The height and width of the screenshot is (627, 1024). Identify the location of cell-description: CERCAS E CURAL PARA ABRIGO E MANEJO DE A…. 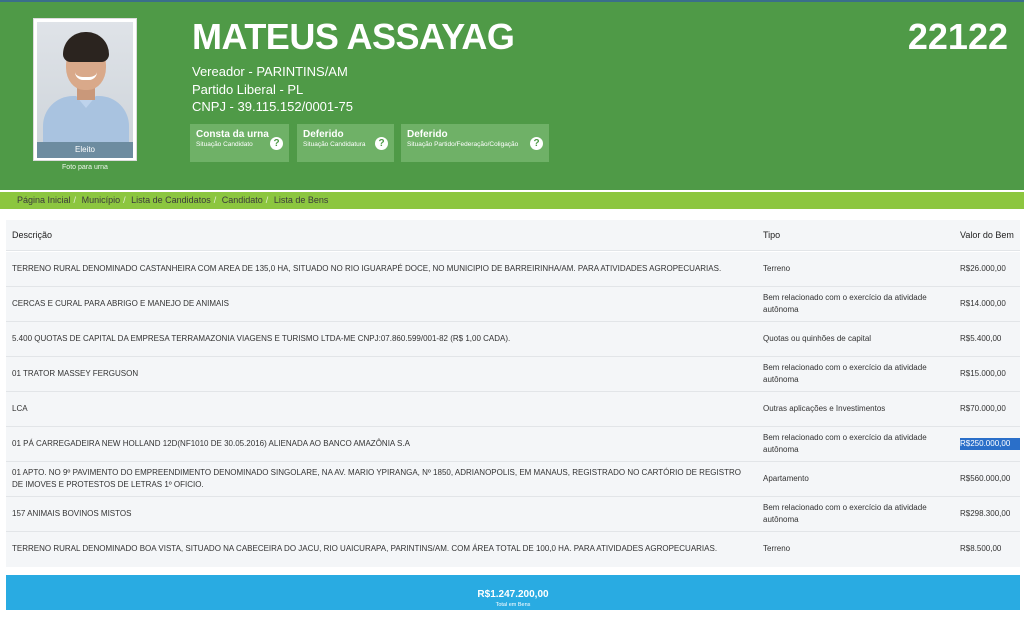
(120, 303).